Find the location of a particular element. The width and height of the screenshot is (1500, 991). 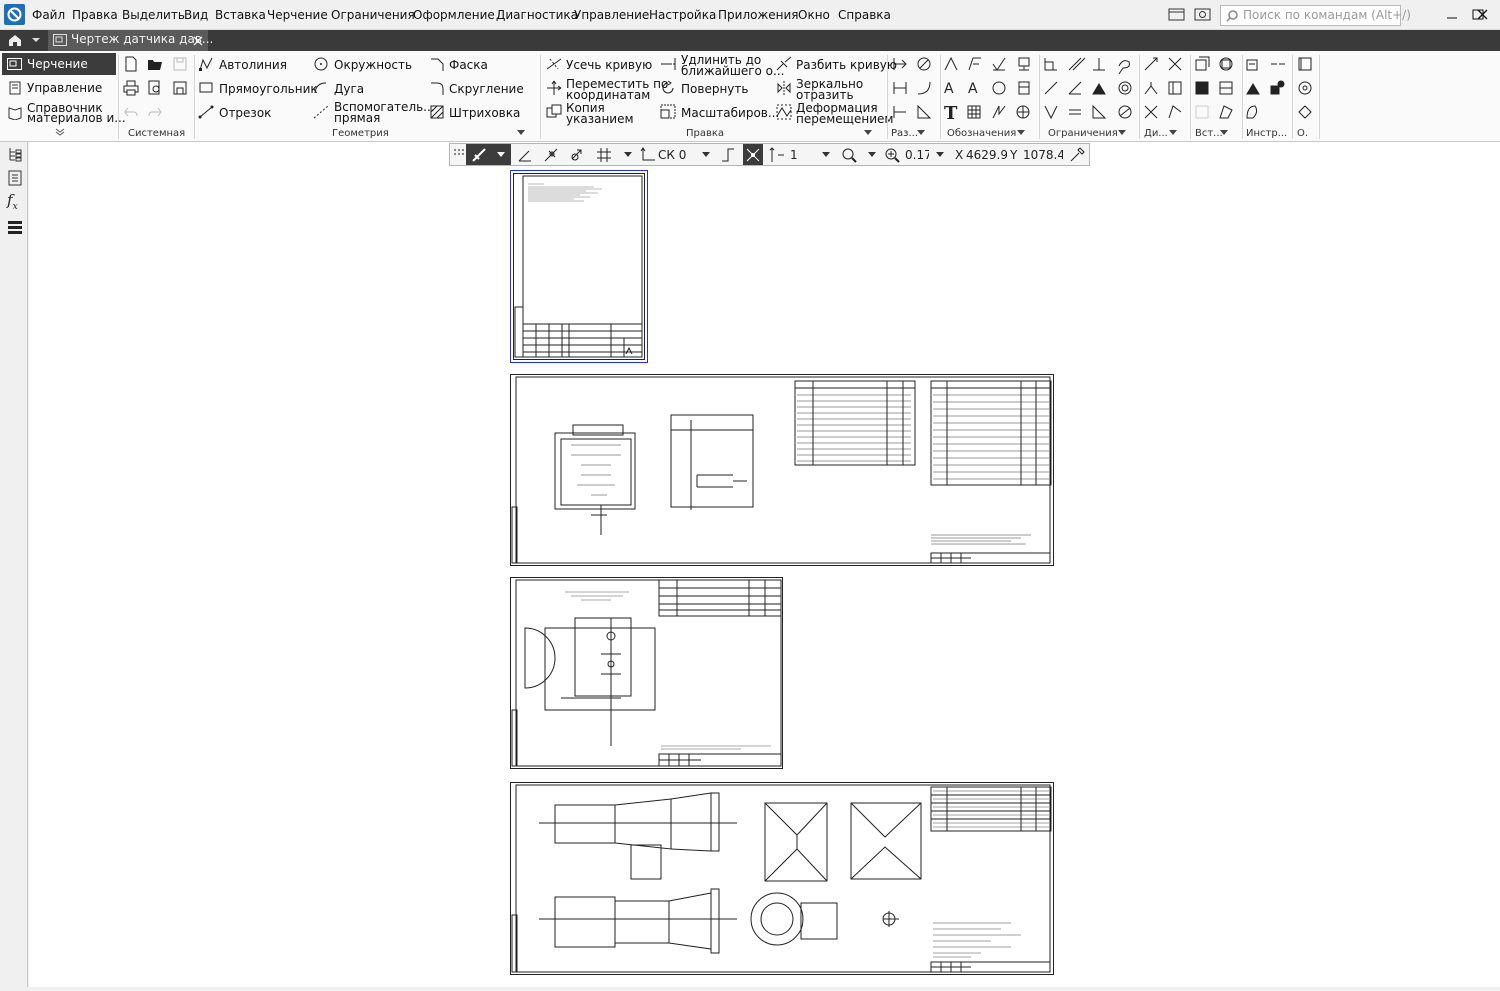

copy-icon is located at coordinates (554, 112).